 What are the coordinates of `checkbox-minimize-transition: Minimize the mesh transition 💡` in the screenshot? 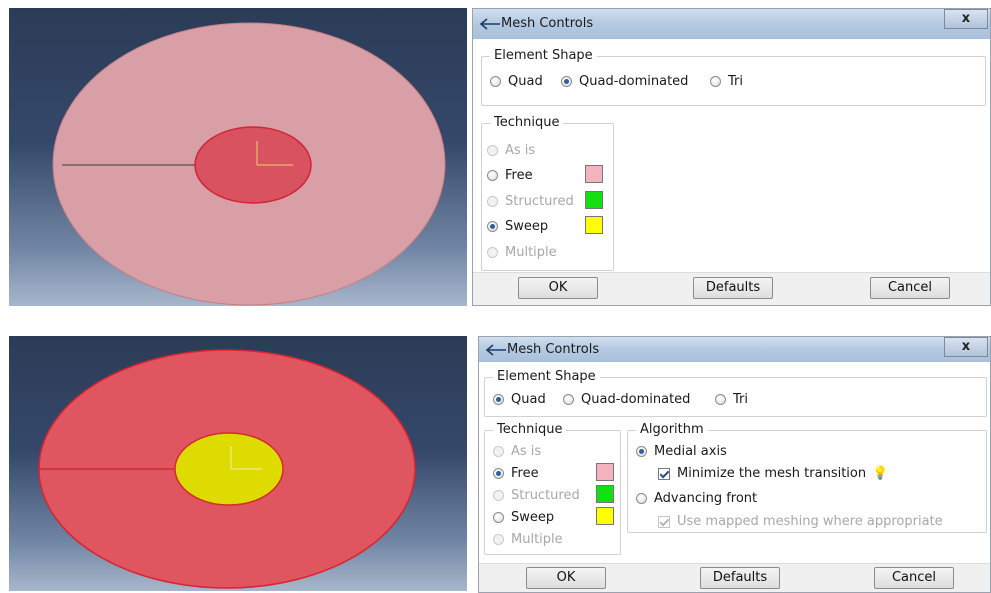 It's located at (773, 473).